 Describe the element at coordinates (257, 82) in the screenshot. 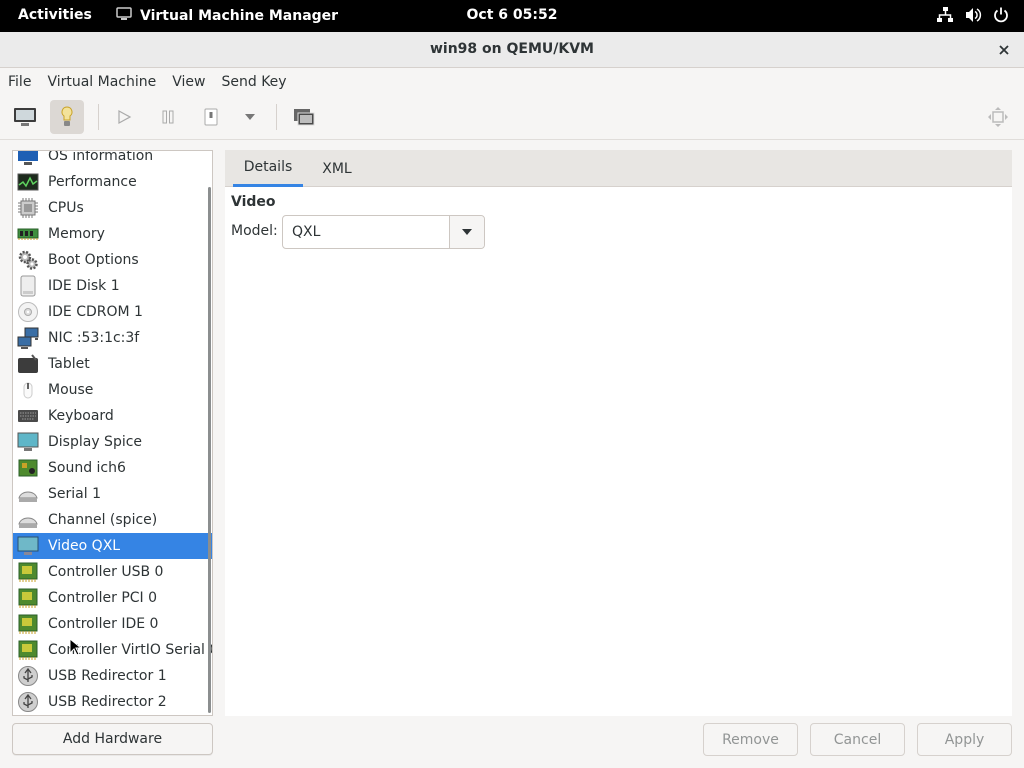

I see `menu-send-key: Send Key` at that location.